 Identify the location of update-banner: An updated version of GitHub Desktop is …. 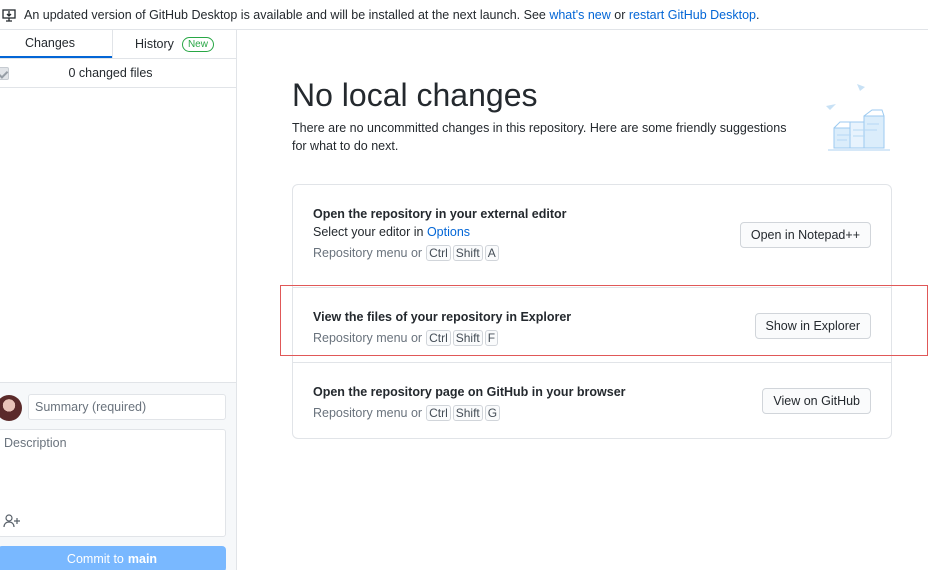
(464, 15).